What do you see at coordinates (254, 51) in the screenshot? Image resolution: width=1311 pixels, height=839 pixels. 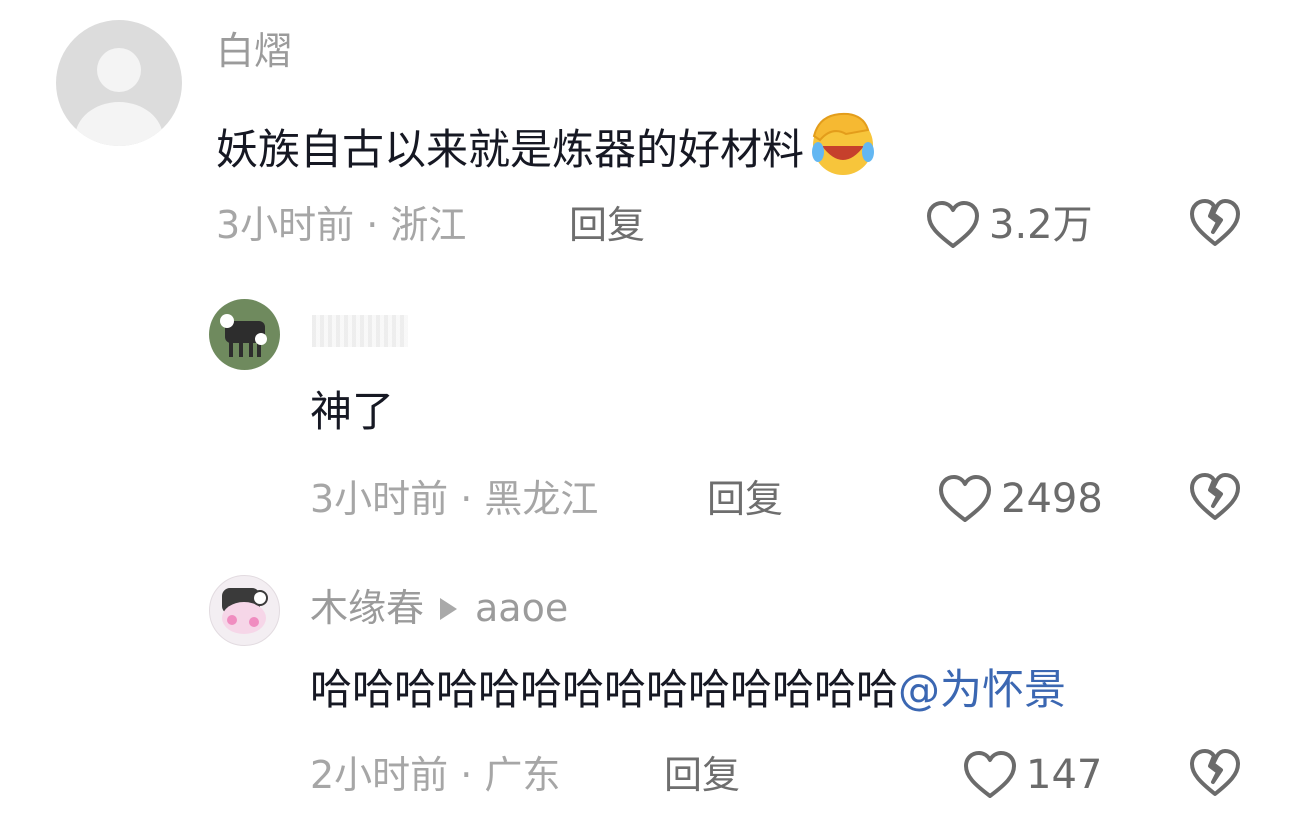 I see `comment-author: 白熠` at bounding box center [254, 51].